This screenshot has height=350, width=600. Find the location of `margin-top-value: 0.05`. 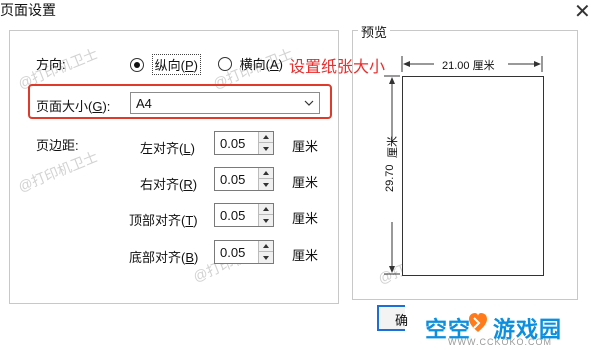

margin-top-value: 0.05 is located at coordinates (232, 215).